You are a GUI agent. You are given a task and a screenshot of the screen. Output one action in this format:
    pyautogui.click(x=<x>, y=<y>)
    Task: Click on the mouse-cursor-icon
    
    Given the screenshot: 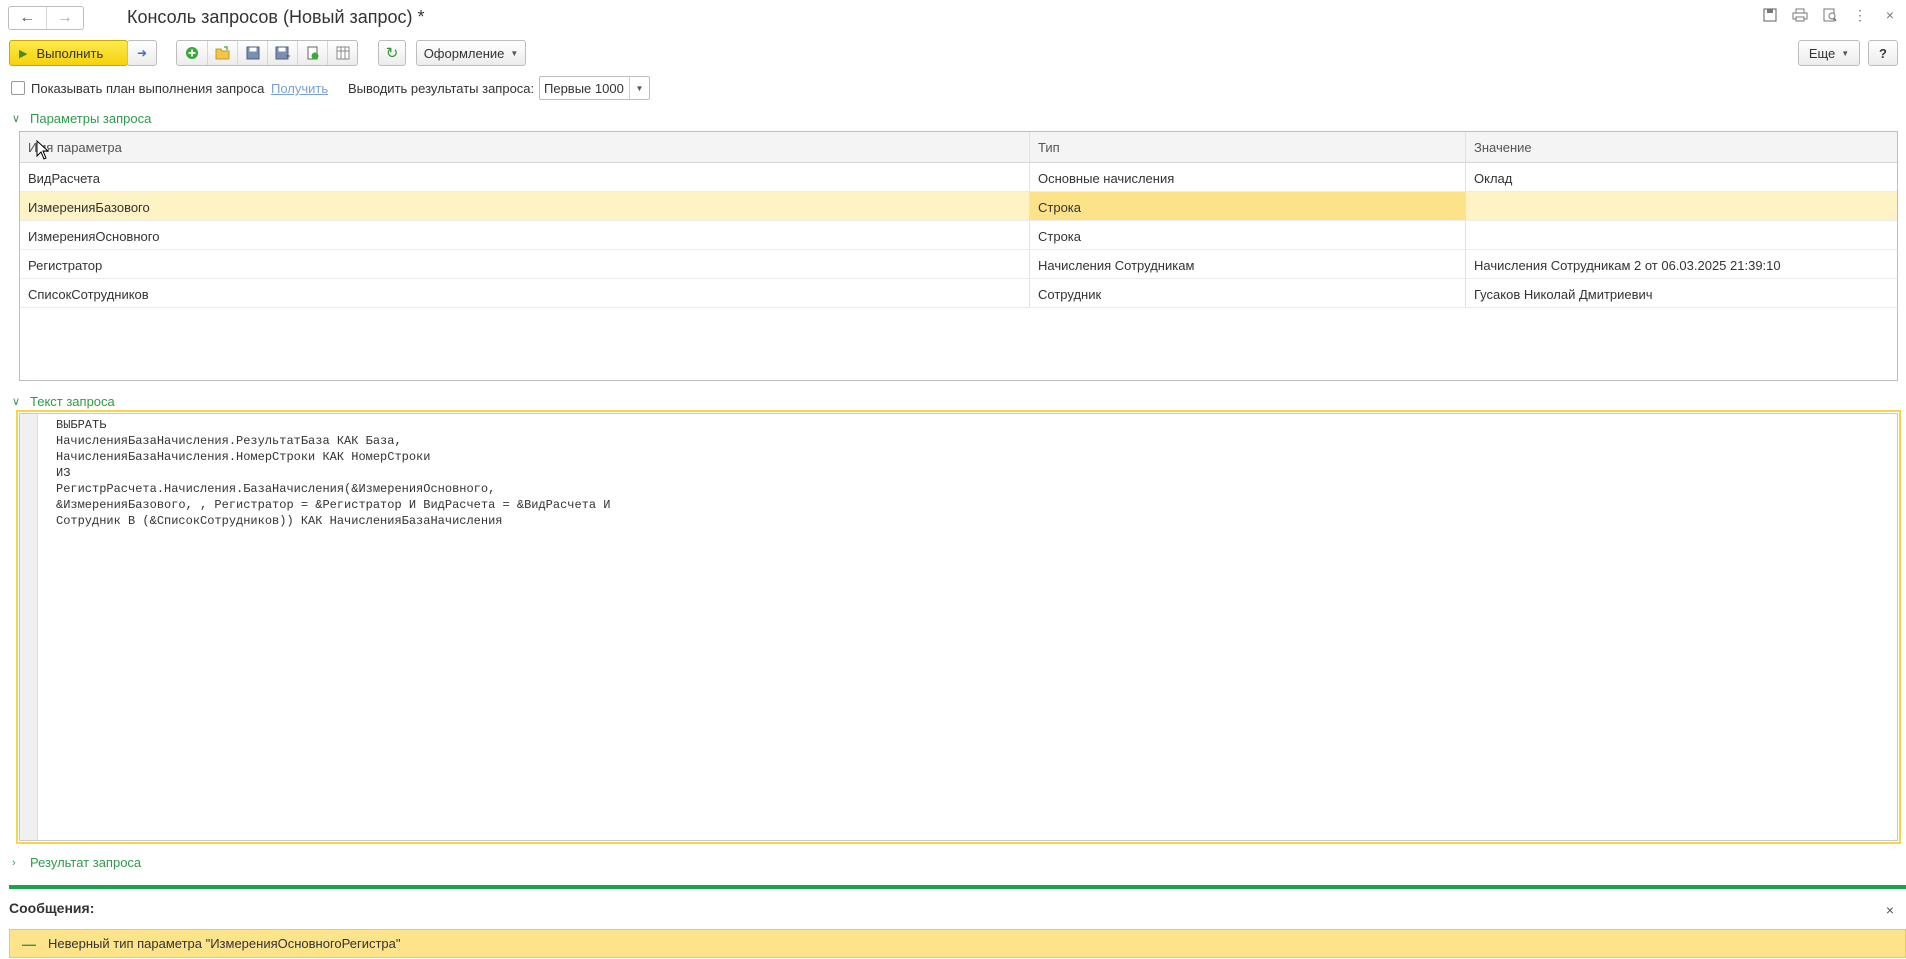 What is the action you would take?
    pyautogui.click(x=43, y=150)
    